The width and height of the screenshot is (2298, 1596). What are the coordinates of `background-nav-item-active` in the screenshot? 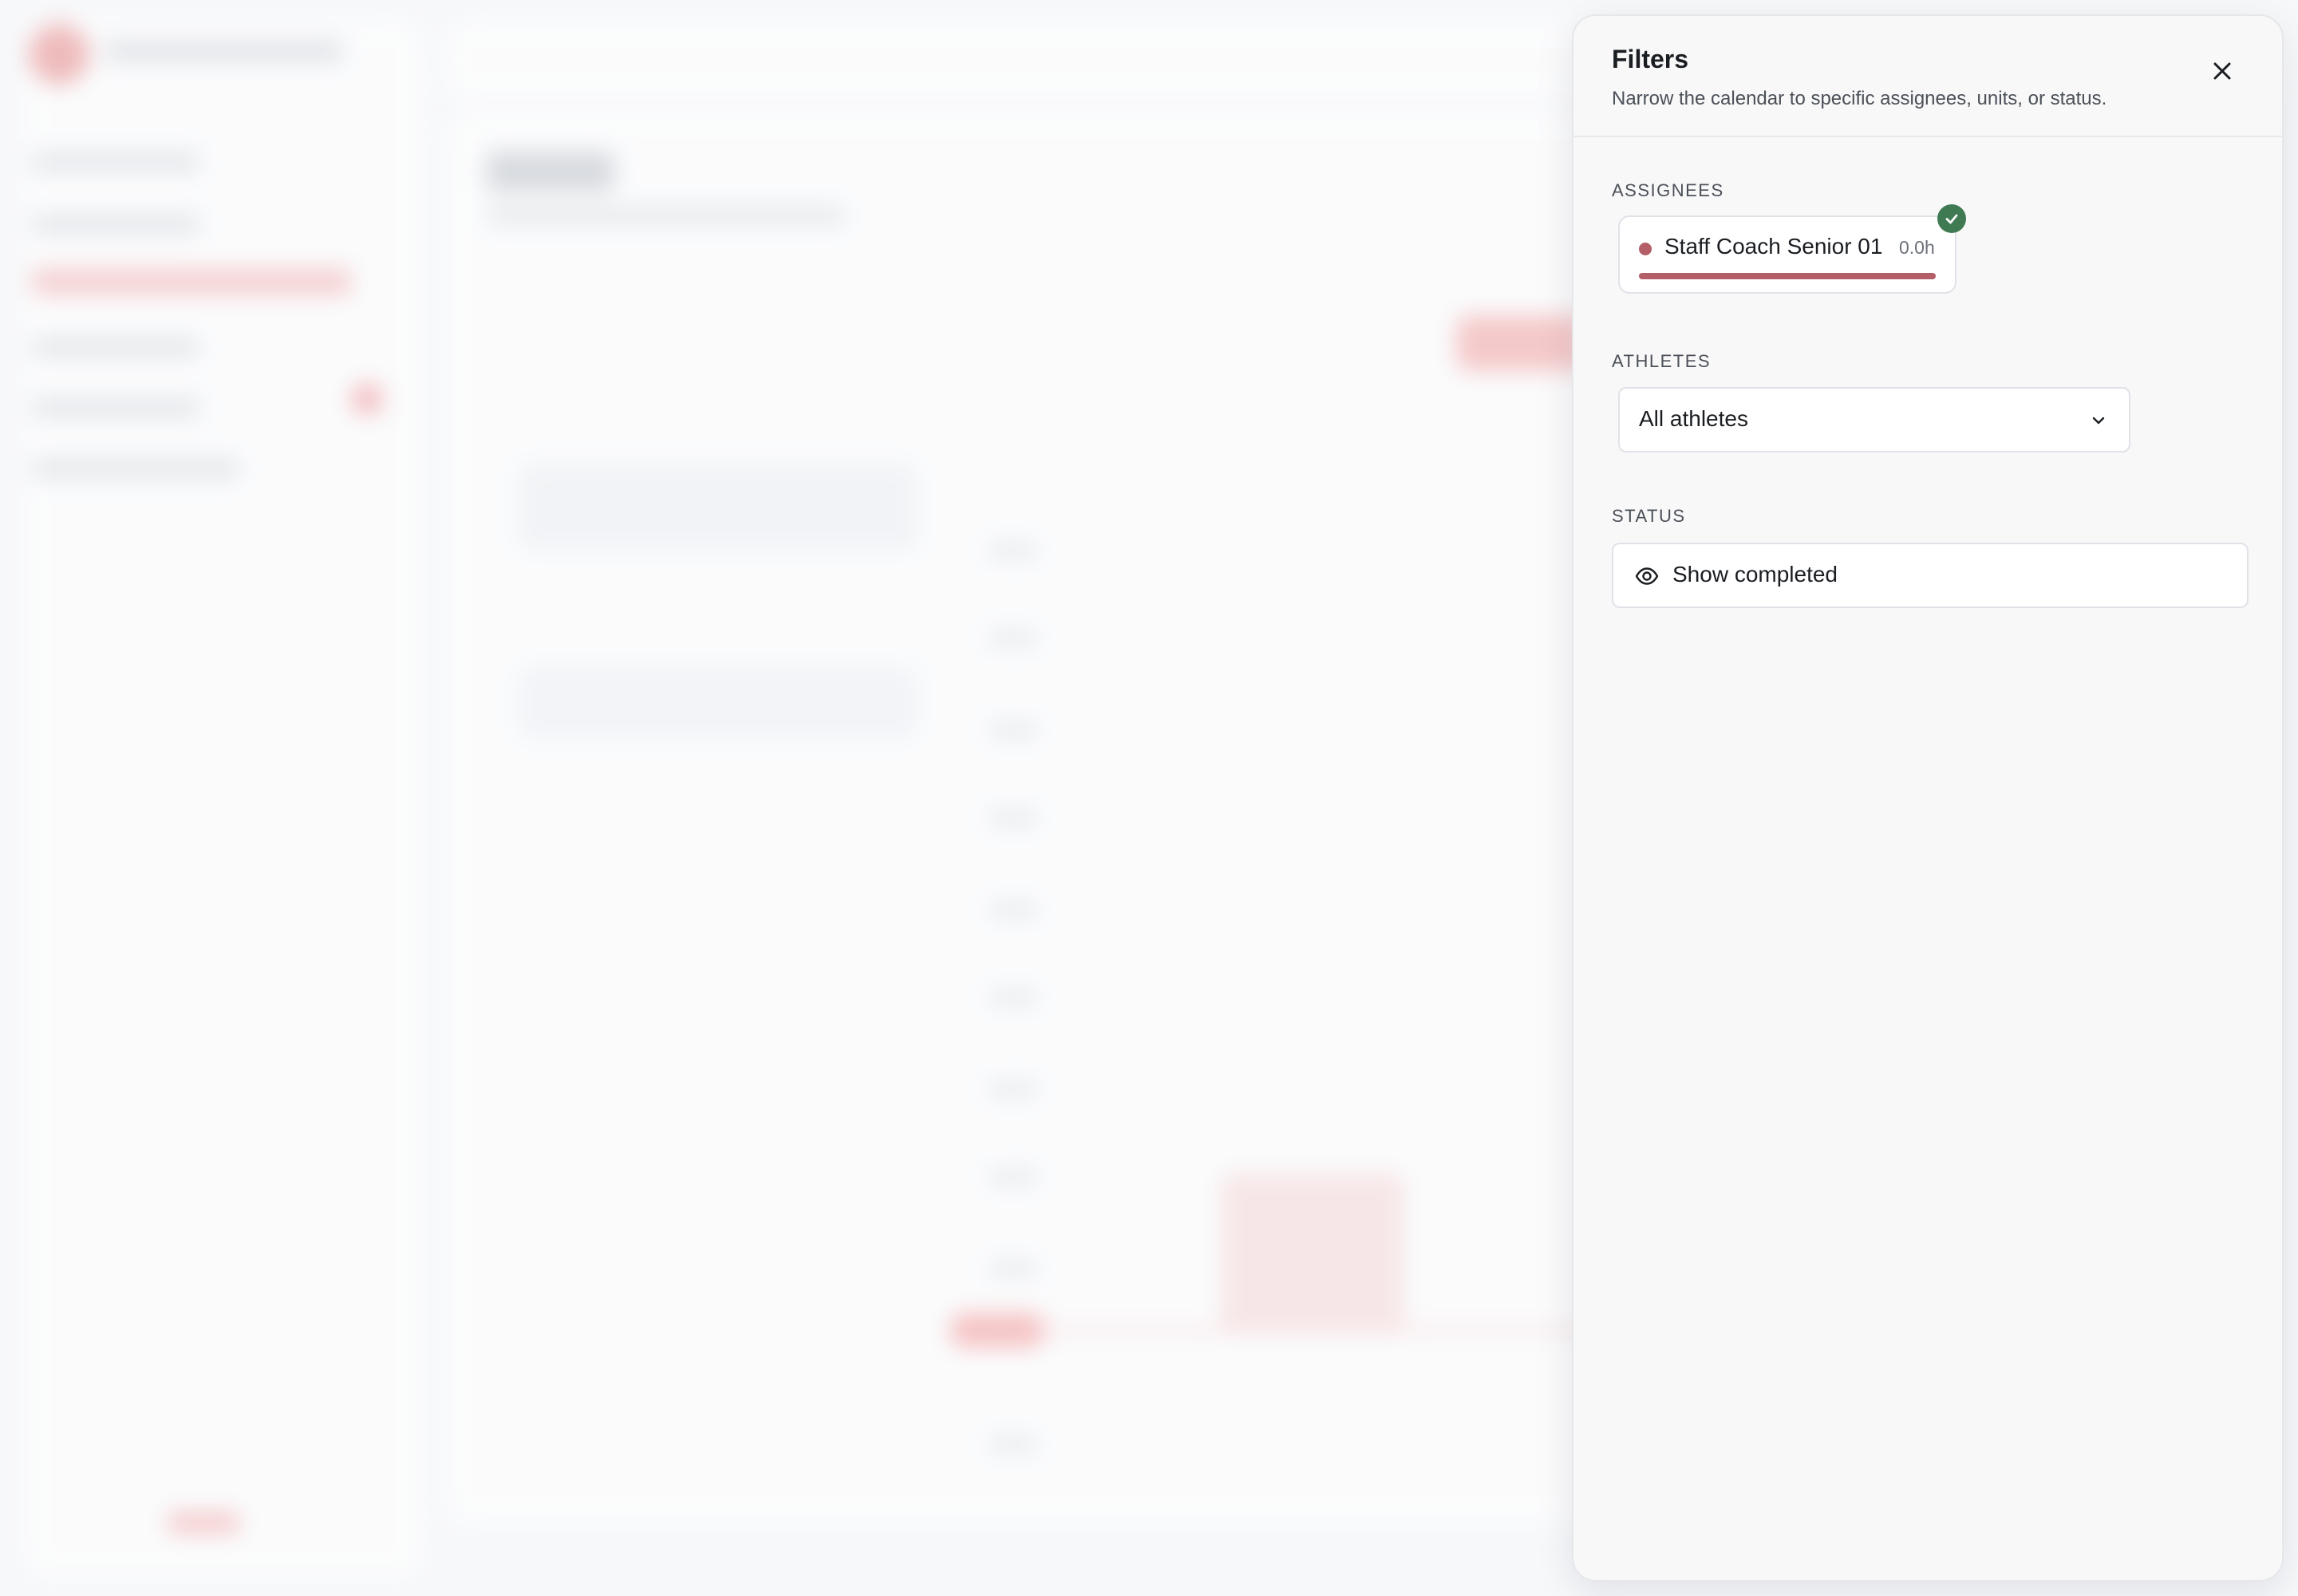 It's located at (191, 281).